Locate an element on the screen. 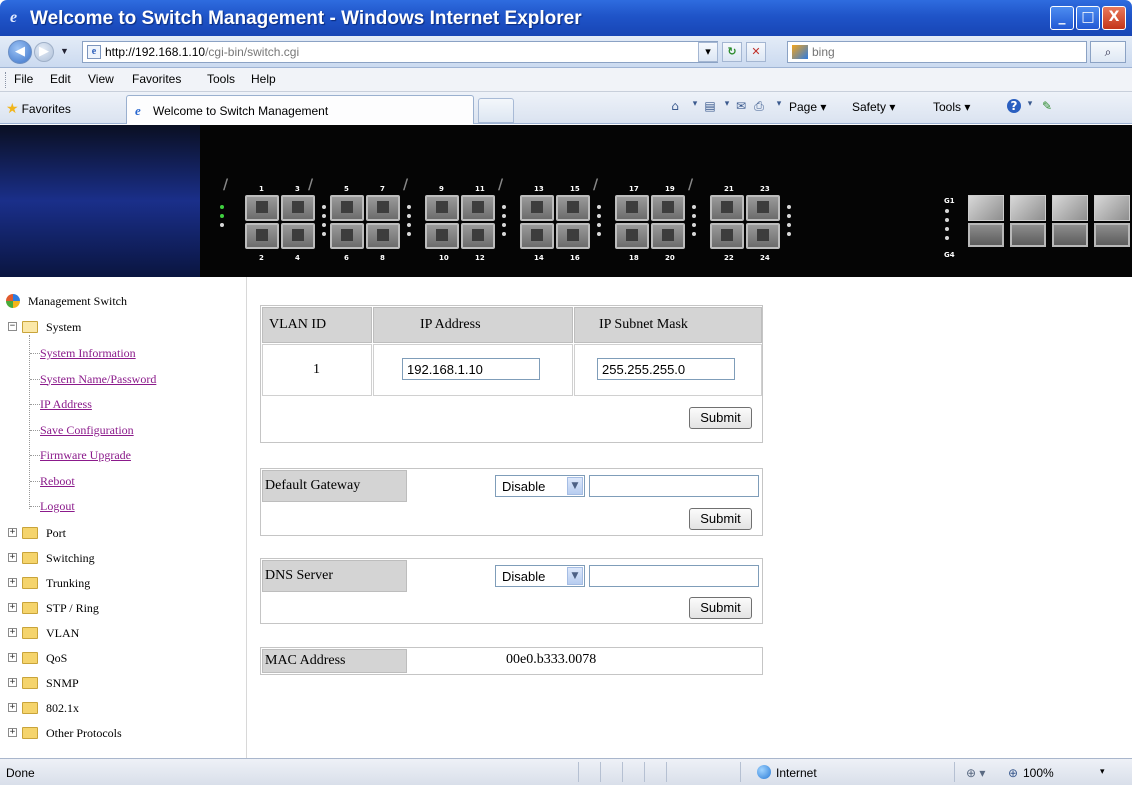 This screenshot has height=785, width=1132. sidebar-link-label: Firmware Upgrade is located at coordinates (85, 455).